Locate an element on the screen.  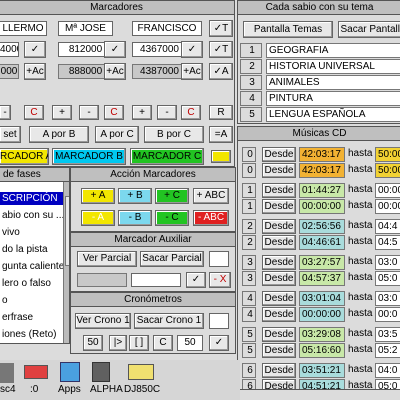
sacar-crono-button: Sacar Crono 1 is located at coordinates (169, 321).